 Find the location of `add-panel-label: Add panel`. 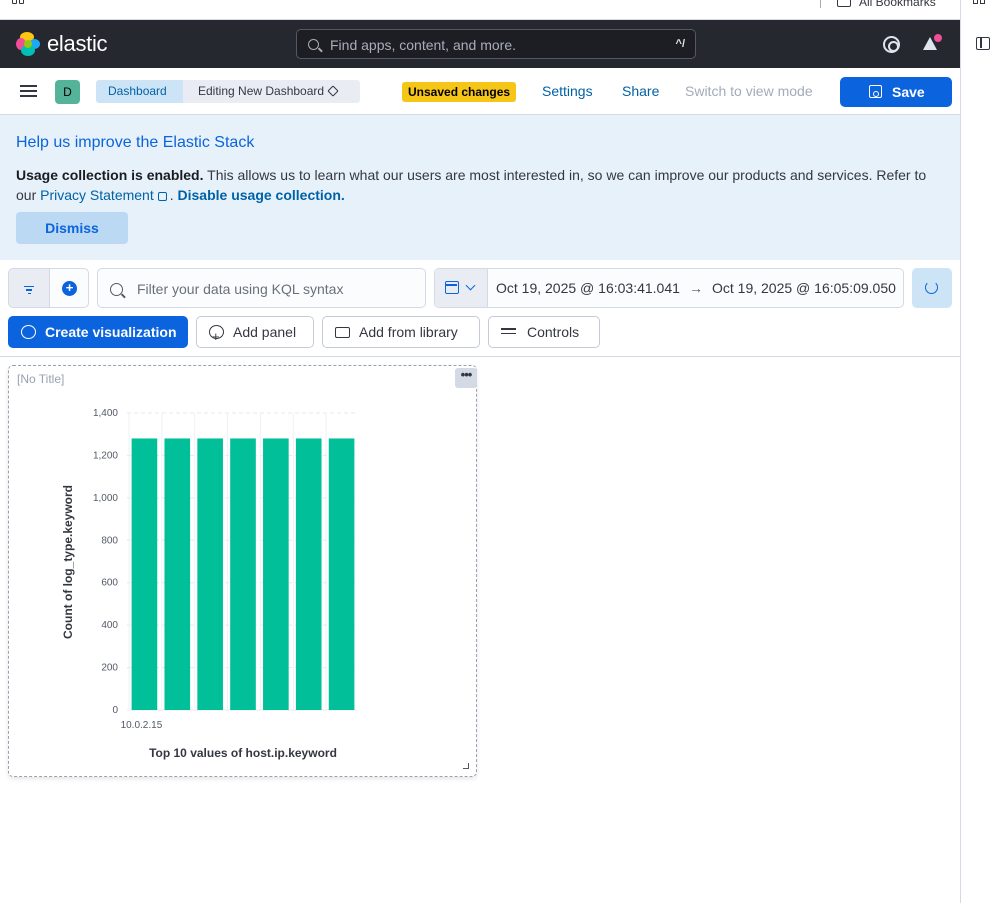

add-panel-label: Add panel is located at coordinates (265, 332).